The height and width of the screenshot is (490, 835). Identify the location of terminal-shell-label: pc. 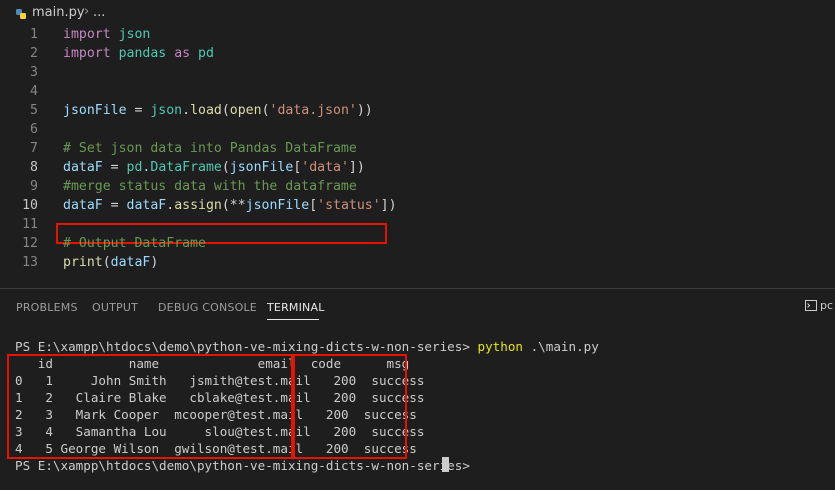
(826, 305).